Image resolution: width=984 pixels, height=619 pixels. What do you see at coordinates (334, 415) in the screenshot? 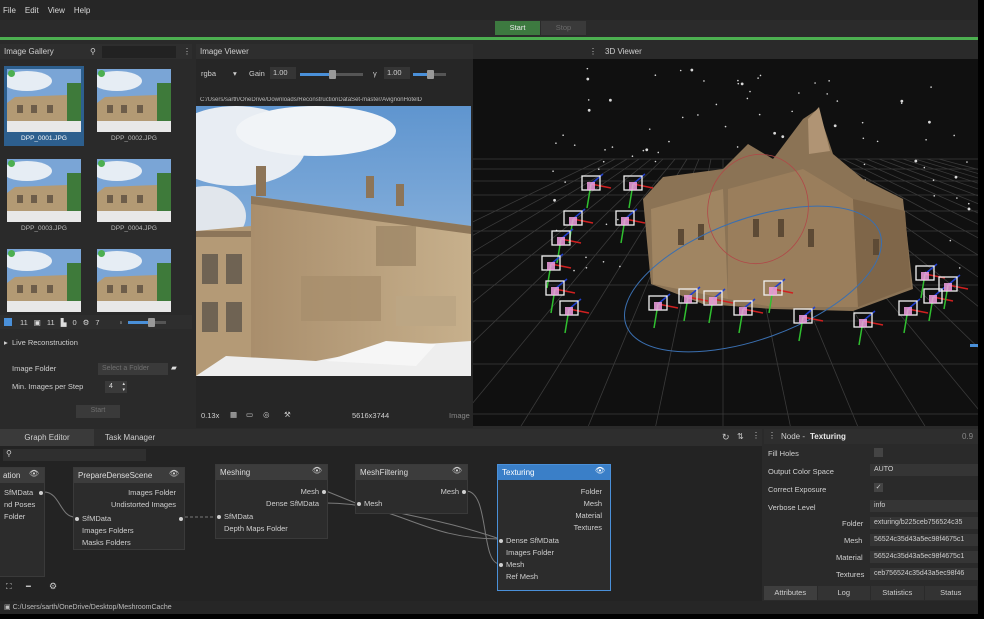
I see `viewer-footer: 0.13x ▦ ▭ ◎ ⚒ 5616x3744 Image` at bounding box center [334, 415].